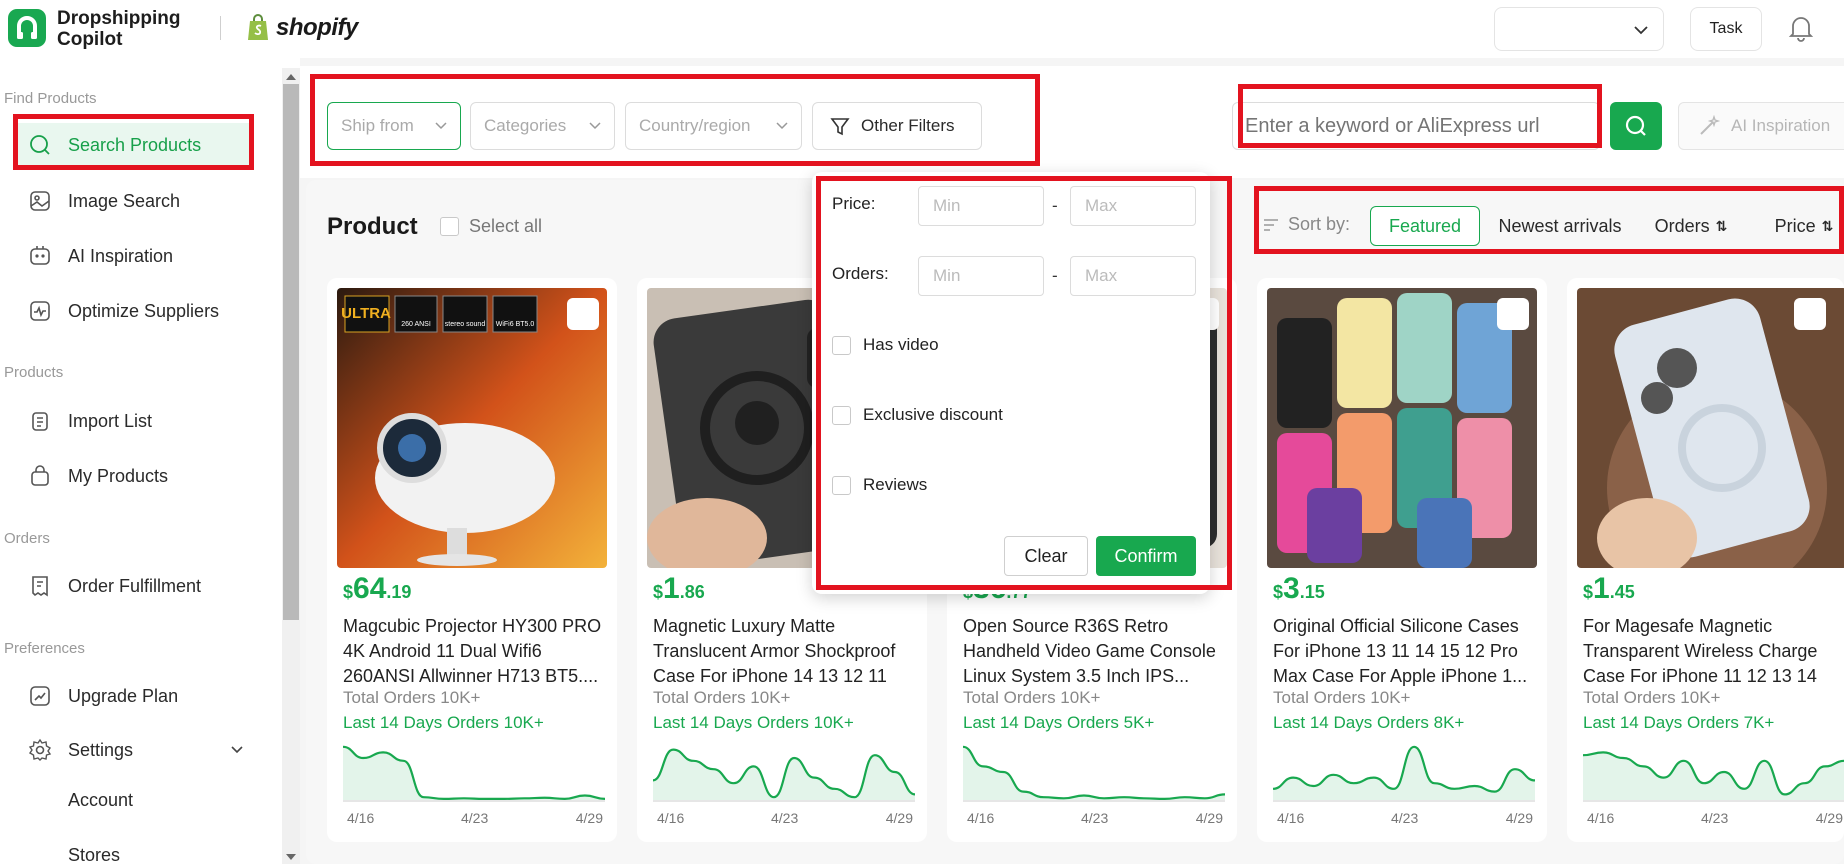  Describe the element at coordinates (110, 420) in the screenshot. I see `sidebar-item-label: Import List` at that location.